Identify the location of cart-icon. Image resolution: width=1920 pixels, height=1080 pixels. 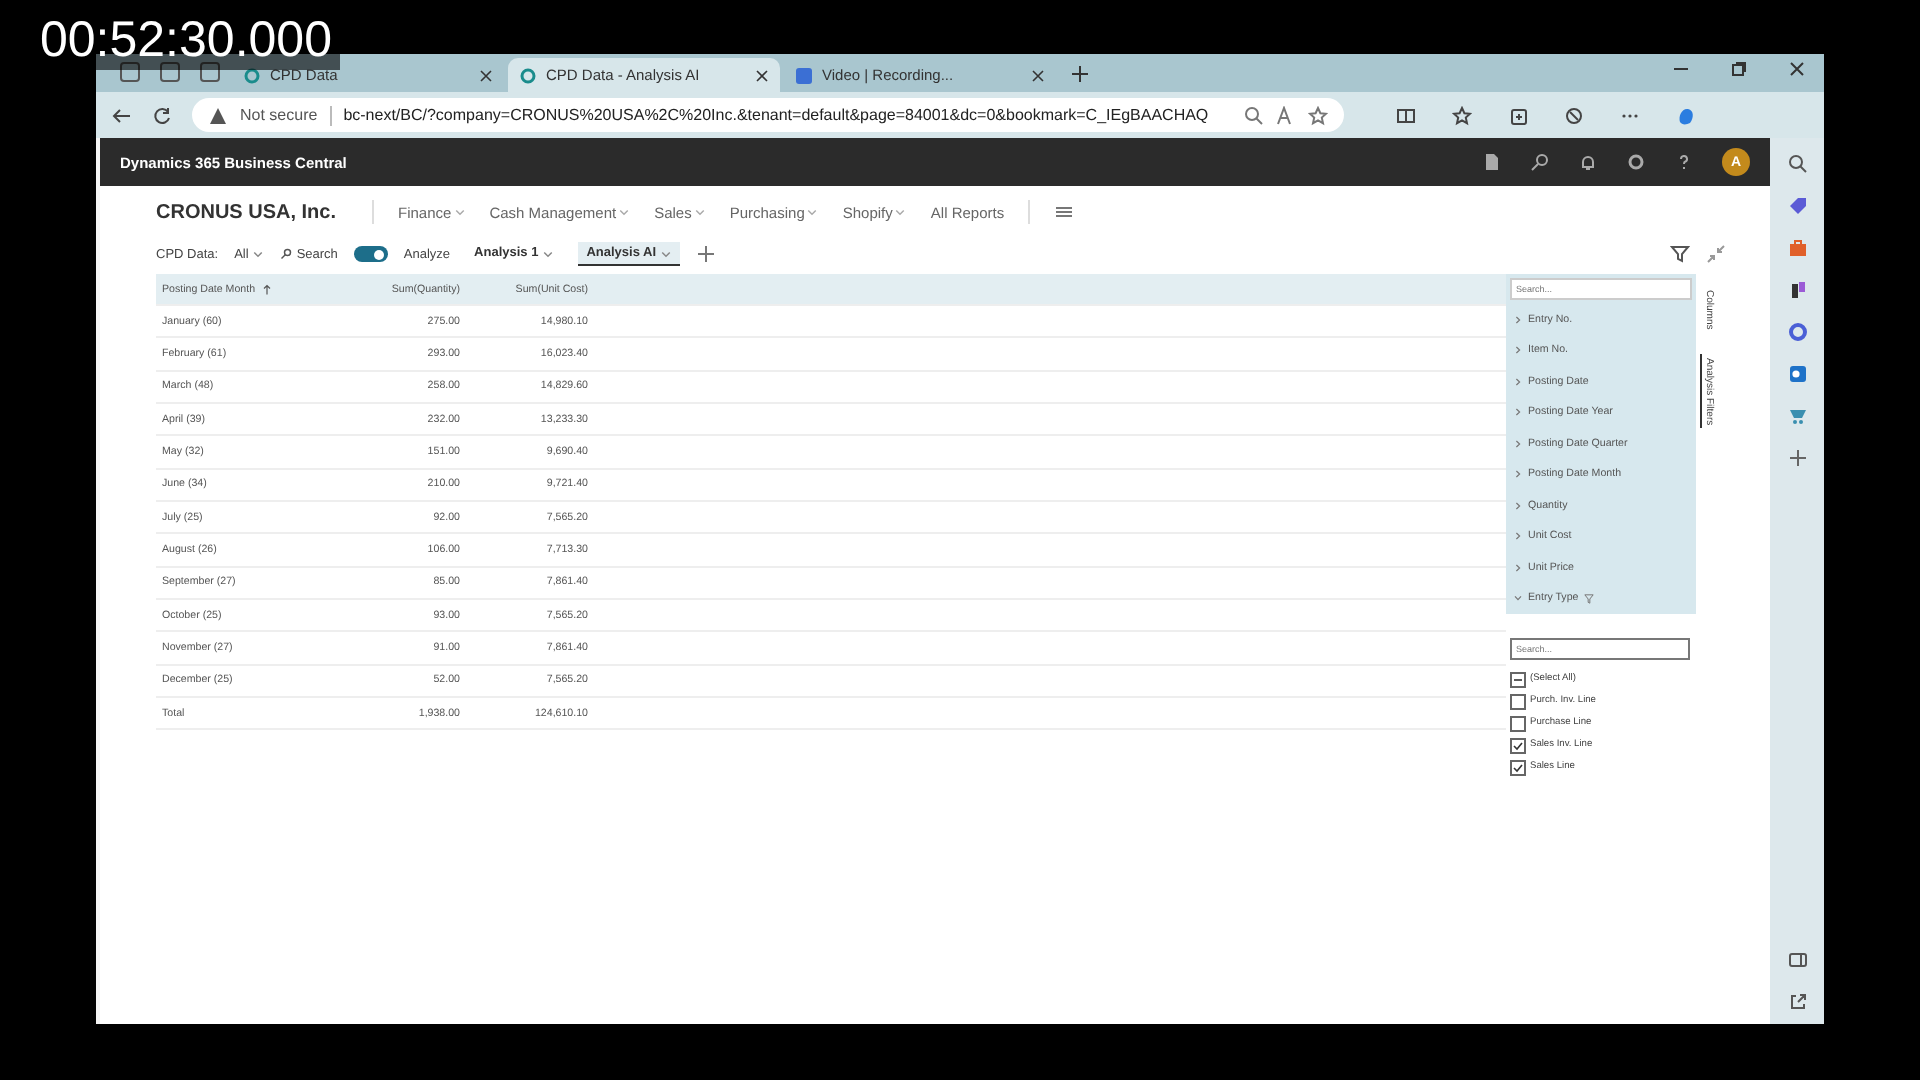
(1797, 416).